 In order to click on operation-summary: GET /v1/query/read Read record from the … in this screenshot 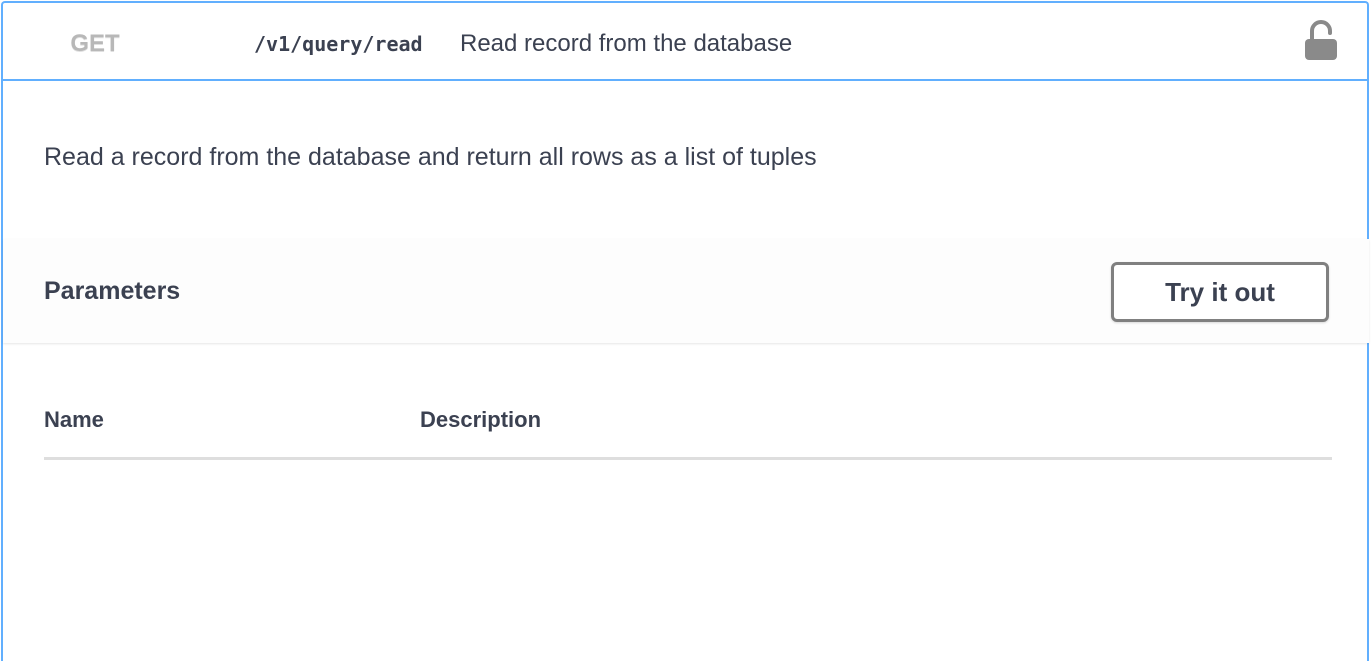, I will do `click(686, 42)`.